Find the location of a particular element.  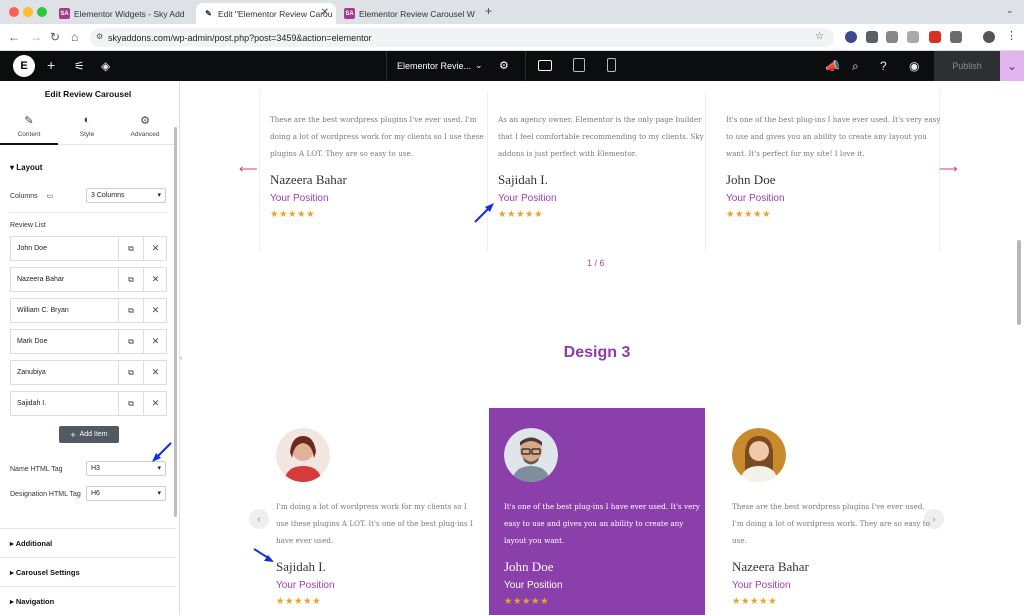

collapse-panel-chevron-icon: ‹ is located at coordinates (184, 361).